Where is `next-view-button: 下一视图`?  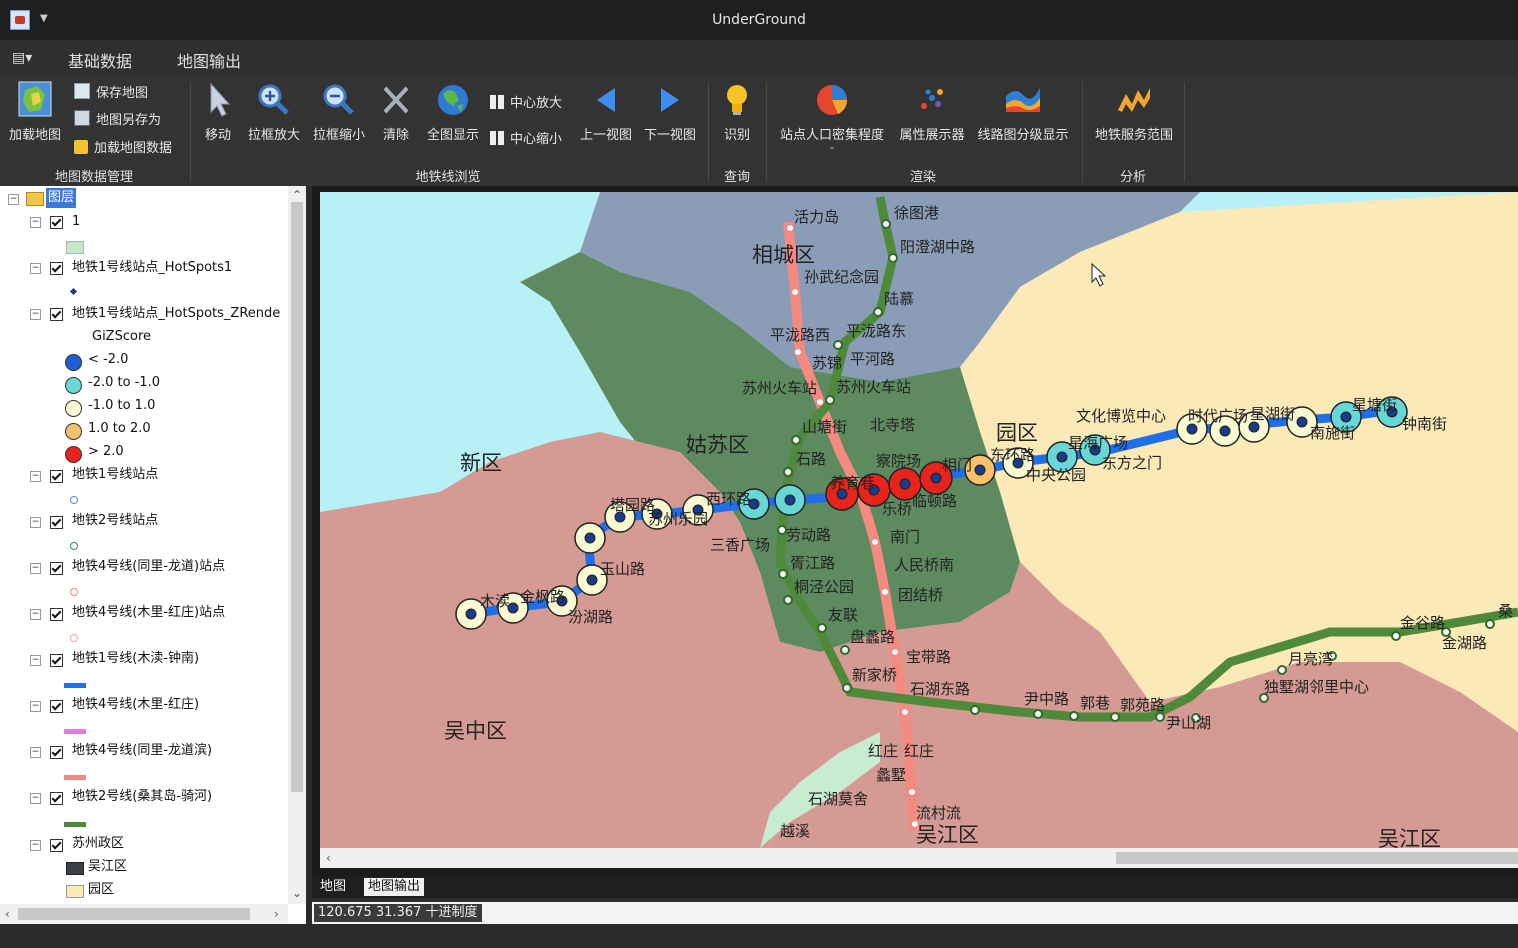 next-view-button: 下一视图 is located at coordinates (670, 112).